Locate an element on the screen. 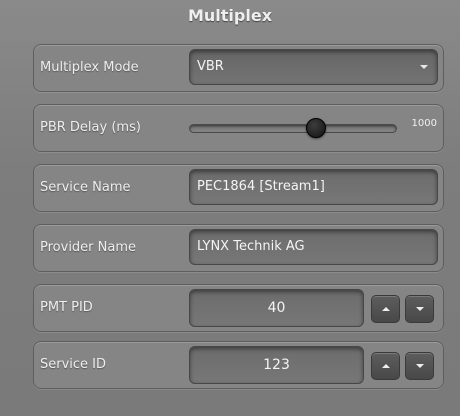 The height and width of the screenshot is (416, 460). row-provider-name: Provider Name LYNX Technik AG is located at coordinates (238, 248).